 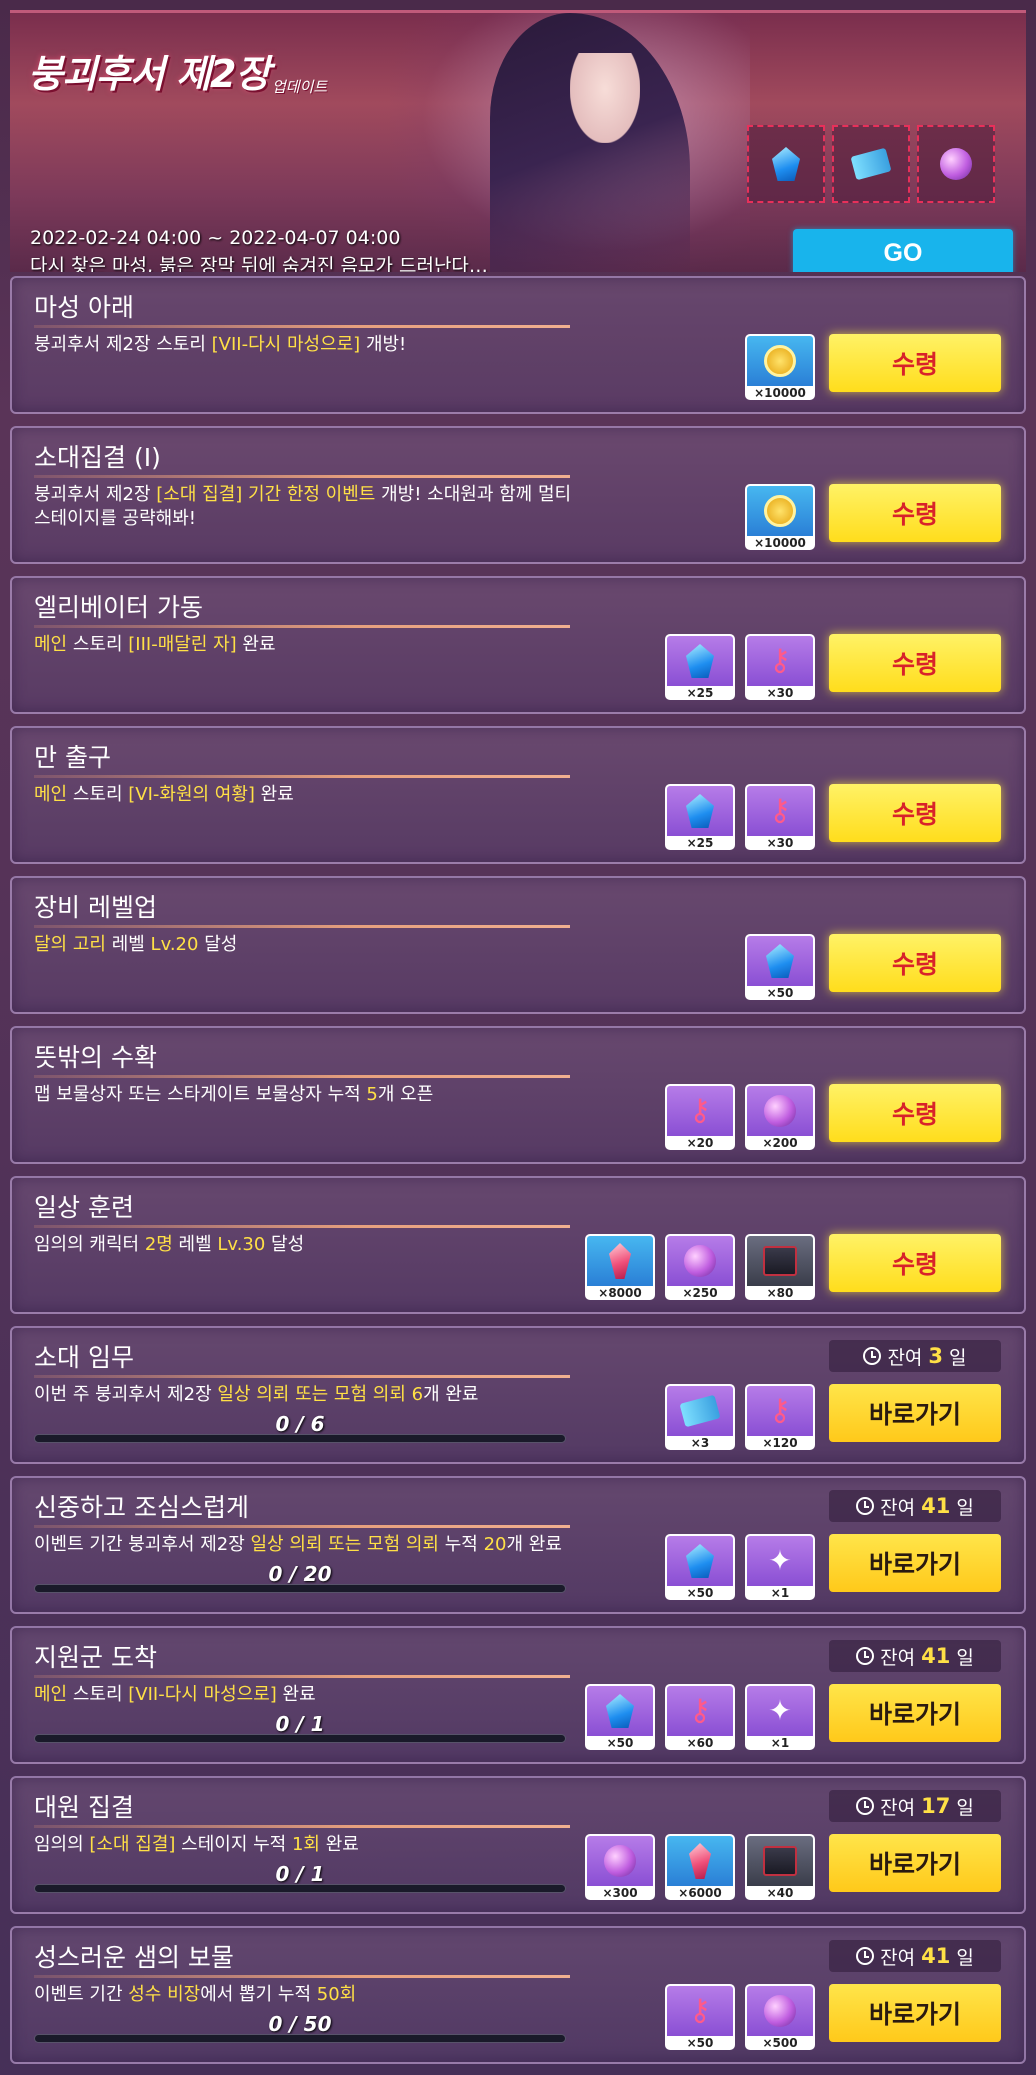 What do you see at coordinates (936, 1806) in the screenshot?
I see `remaining-days: 17` at bounding box center [936, 1806].